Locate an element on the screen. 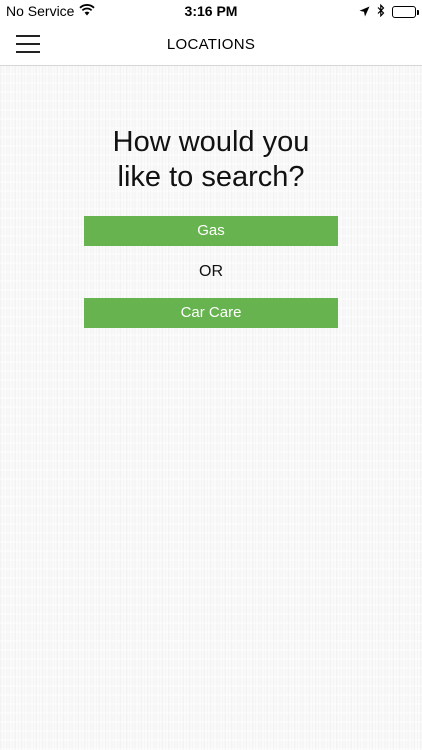  status-bar: No Service 3:16 PM is located at coordinates (211, 11).